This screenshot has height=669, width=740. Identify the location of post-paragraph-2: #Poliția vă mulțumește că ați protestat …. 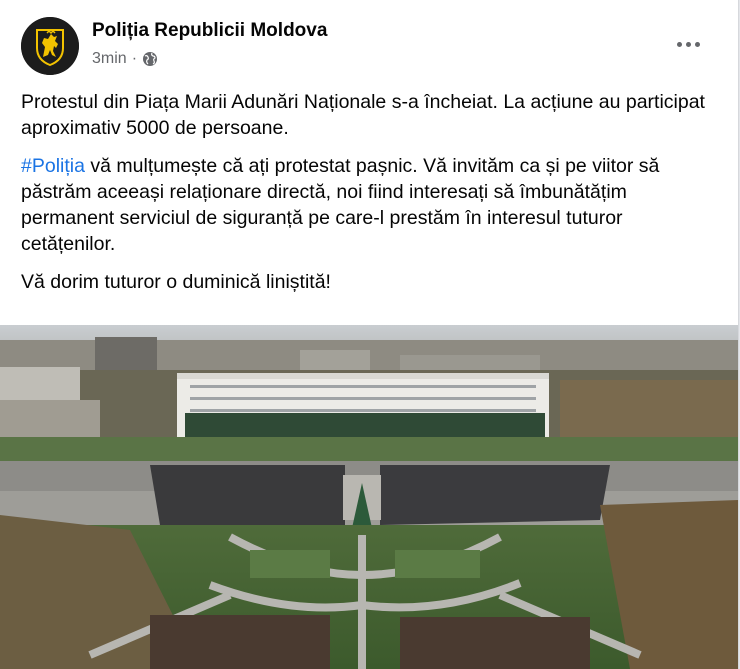
(371, 205).